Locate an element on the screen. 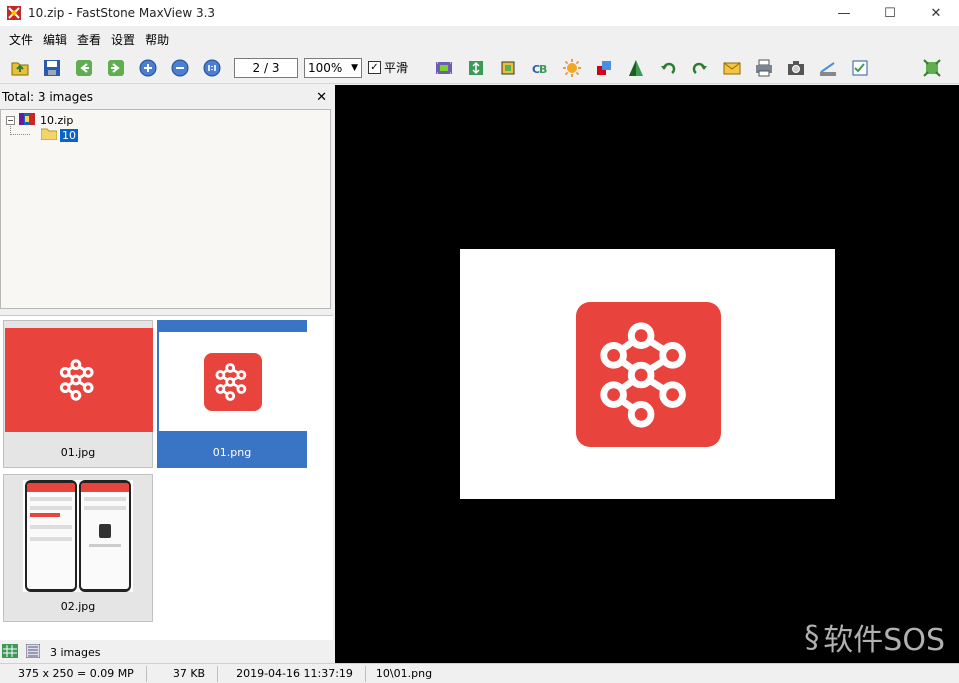 The height and width of the screenshot is (683, 959). save-button is located at coordinates (52, 68).